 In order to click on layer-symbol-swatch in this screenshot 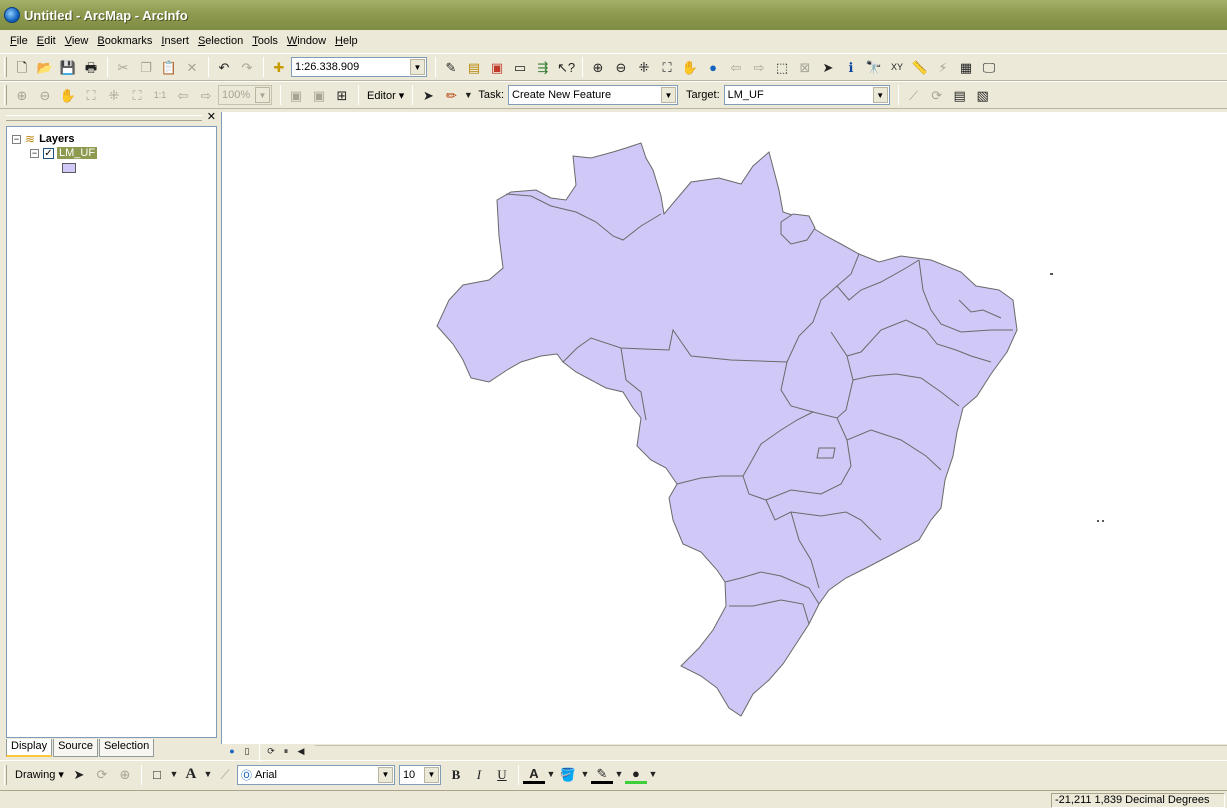, I will do `click(69, 168)`.